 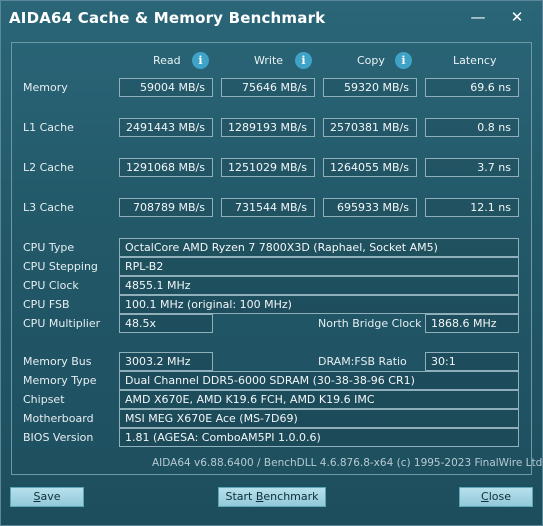 I want to click on minimize-icon: —, so click(x=478, y=17).